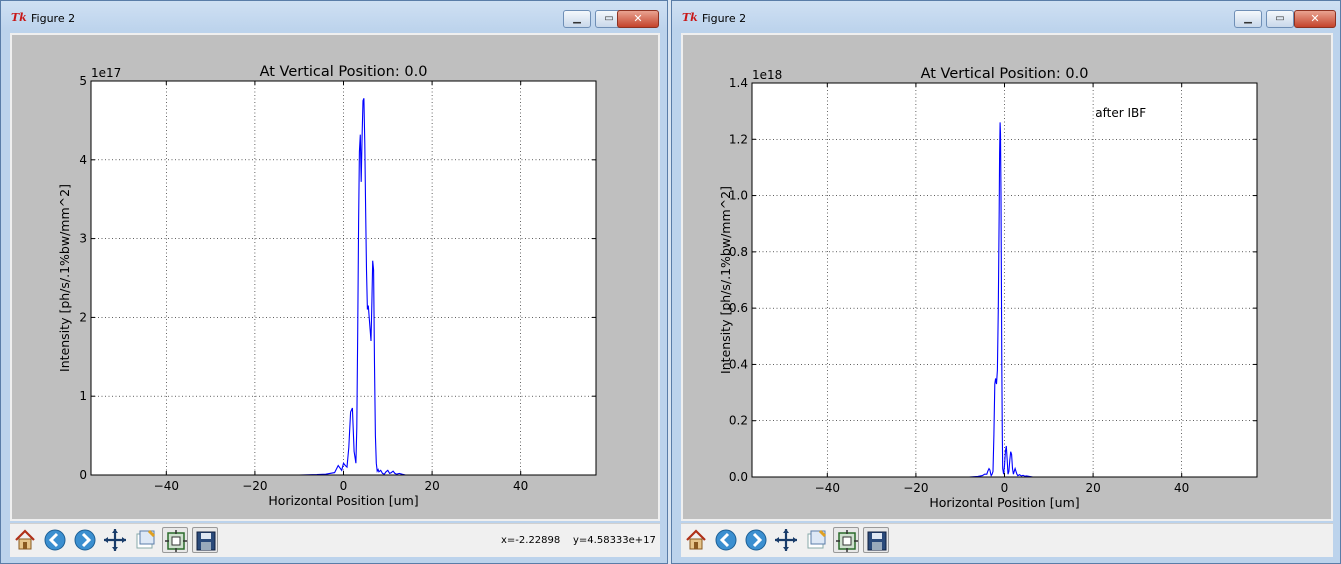  Describe the element at coordinates (83, 475) in the screenshot. I see `y-tick-label: 0` at that location.